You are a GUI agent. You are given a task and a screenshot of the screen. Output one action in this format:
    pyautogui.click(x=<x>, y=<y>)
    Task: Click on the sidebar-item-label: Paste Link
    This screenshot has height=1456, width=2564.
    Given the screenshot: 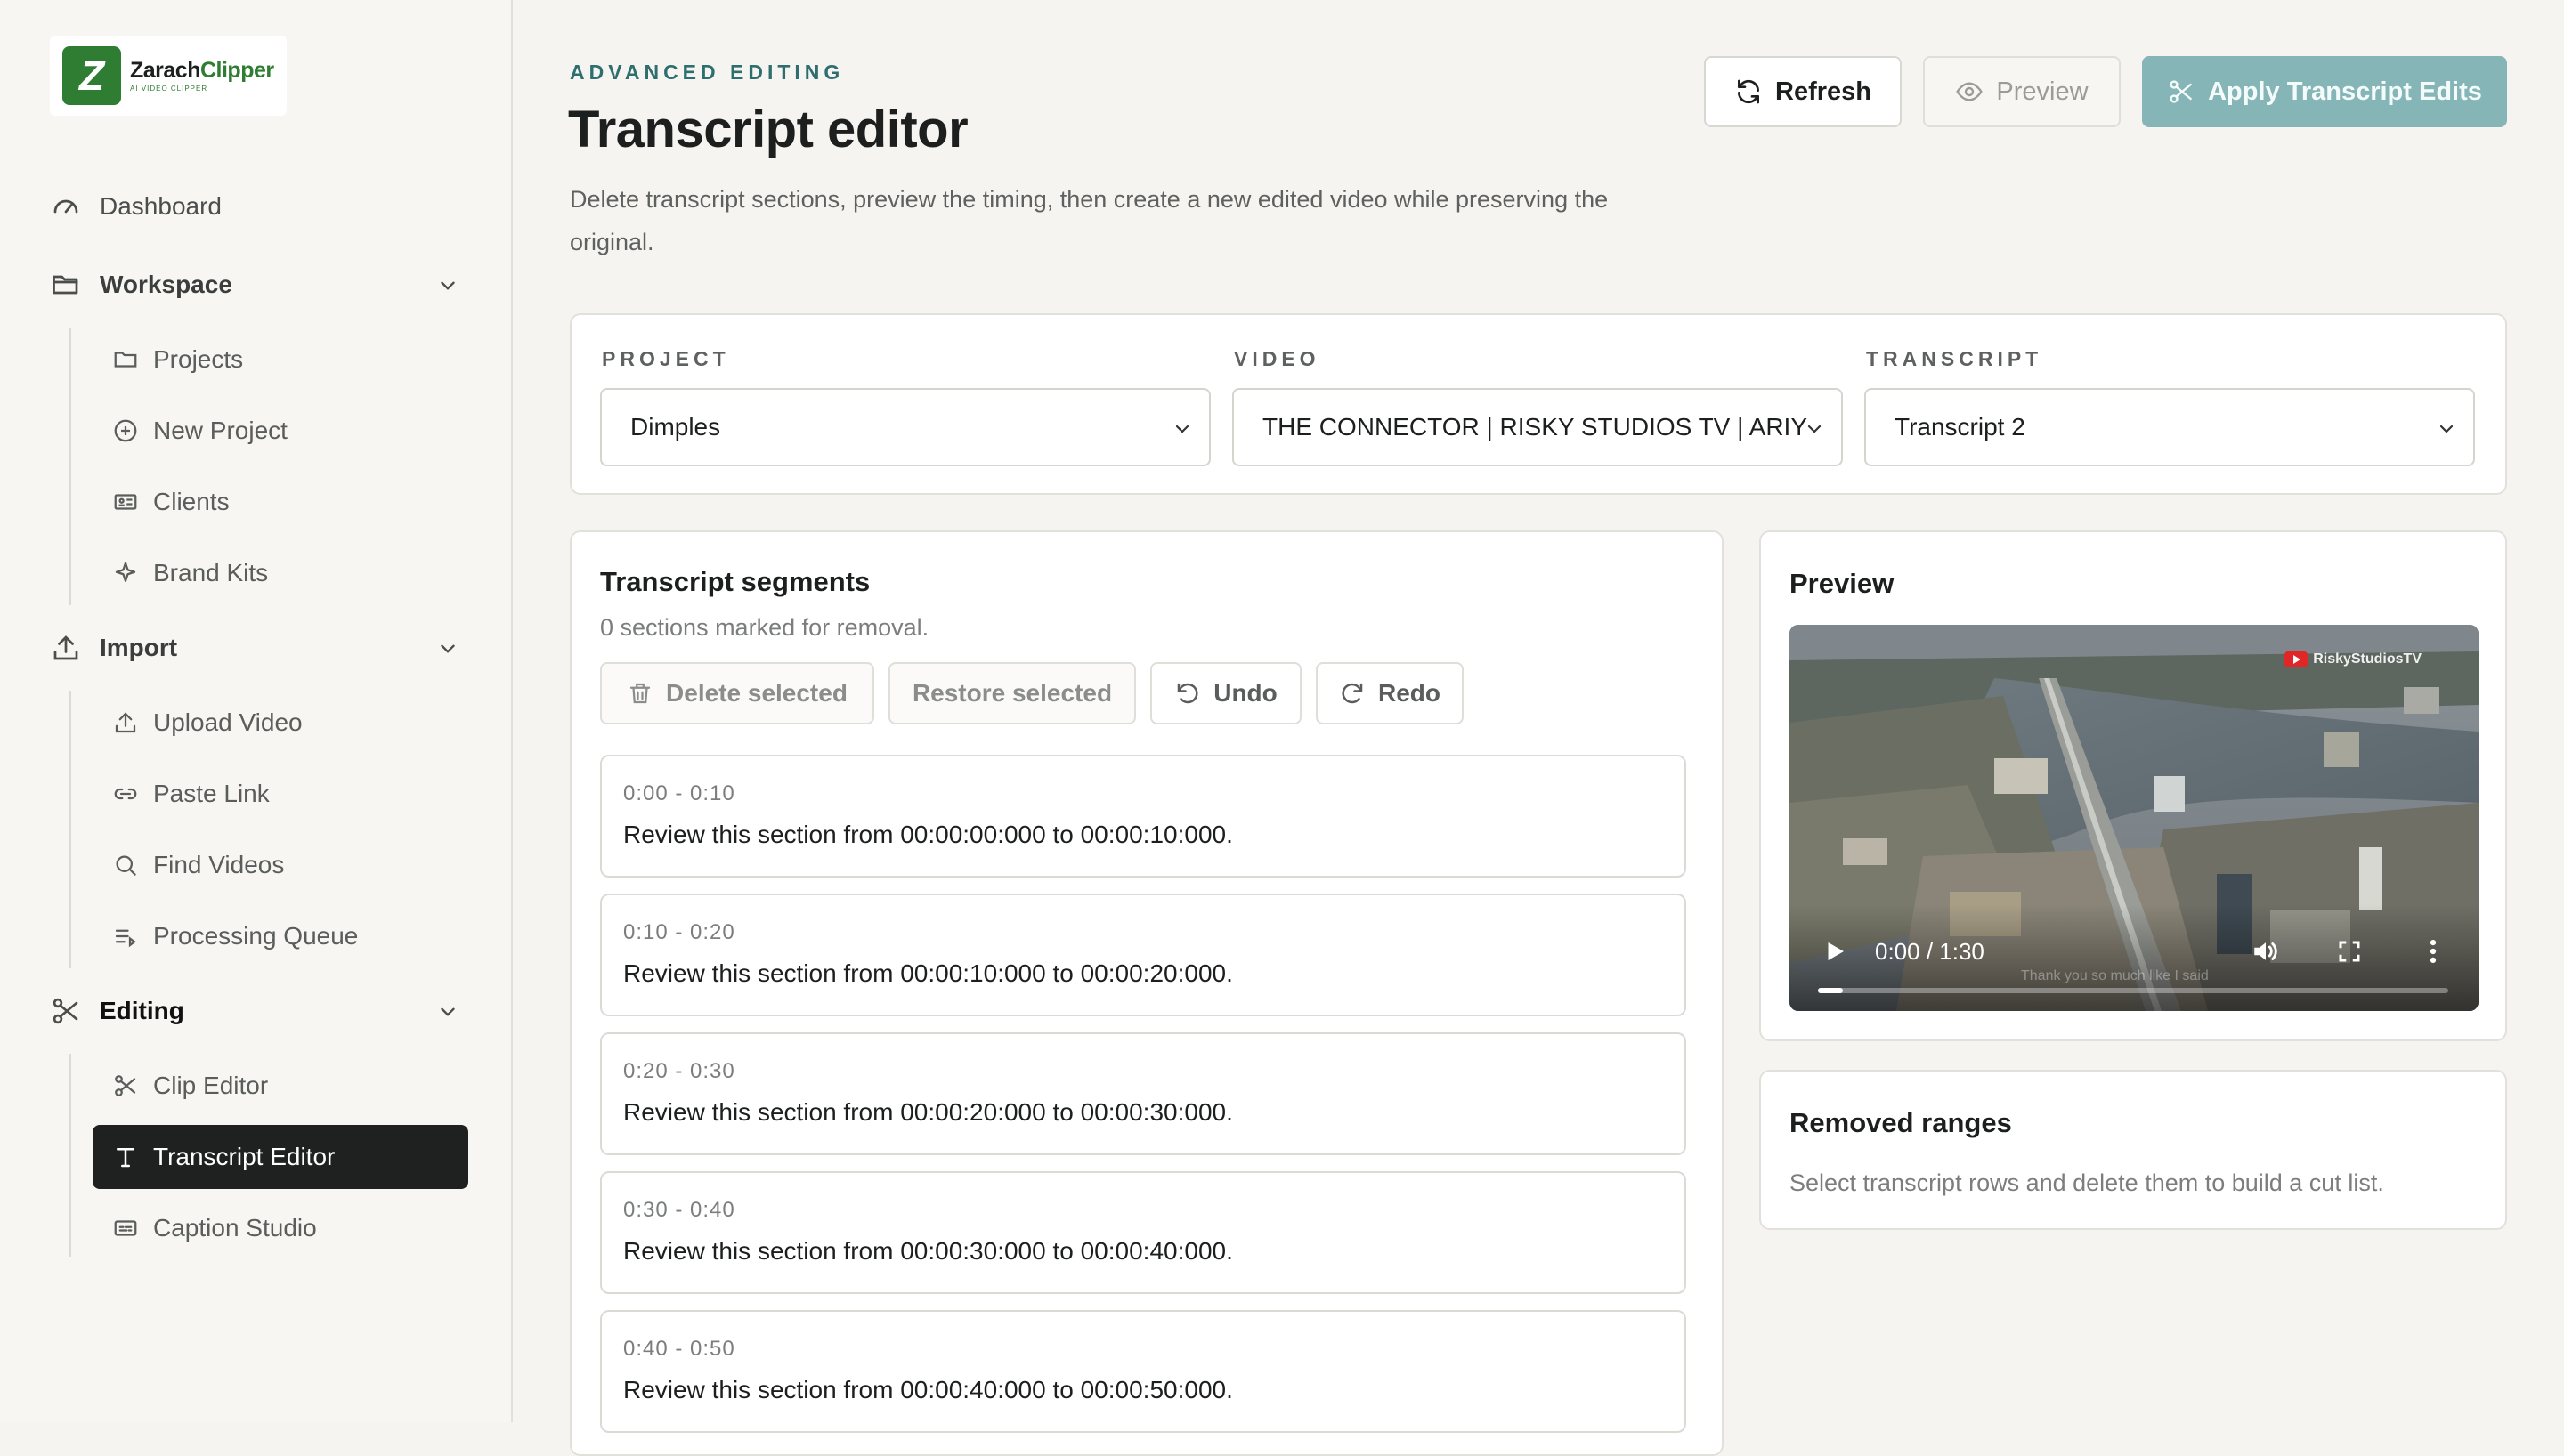 What is the action you would take?
    pyautogui.click(x=211, y=793)
    